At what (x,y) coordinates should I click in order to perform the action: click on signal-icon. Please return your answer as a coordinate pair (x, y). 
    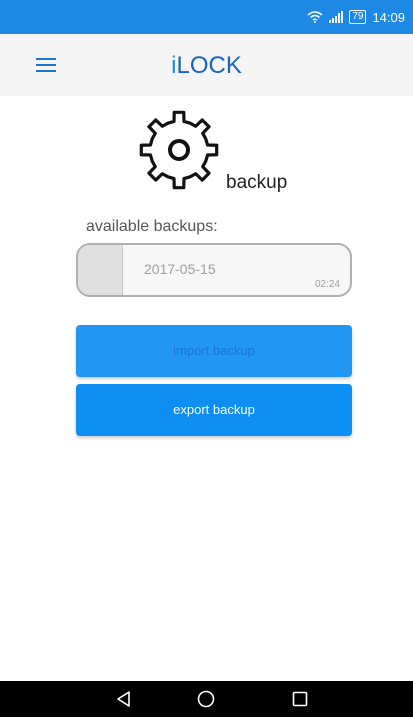
    Looking at the image, I should click on (336, 17).